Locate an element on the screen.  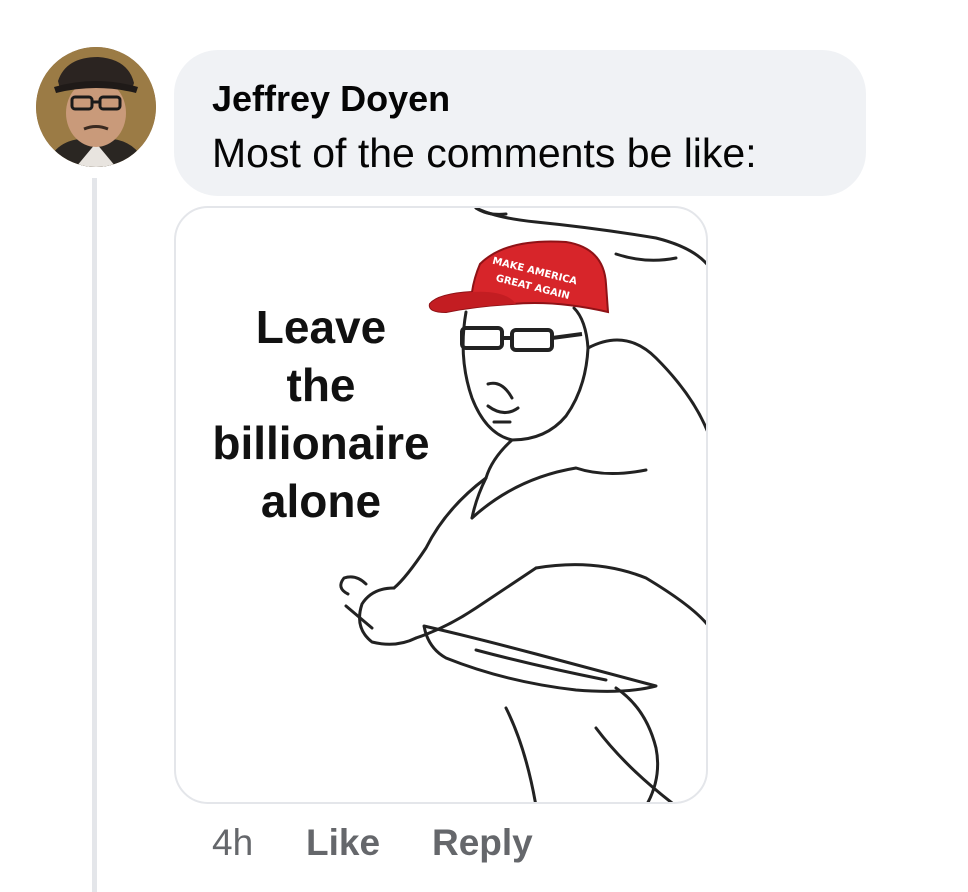
avatar-photo-icon is located at coordinates (96, 107).